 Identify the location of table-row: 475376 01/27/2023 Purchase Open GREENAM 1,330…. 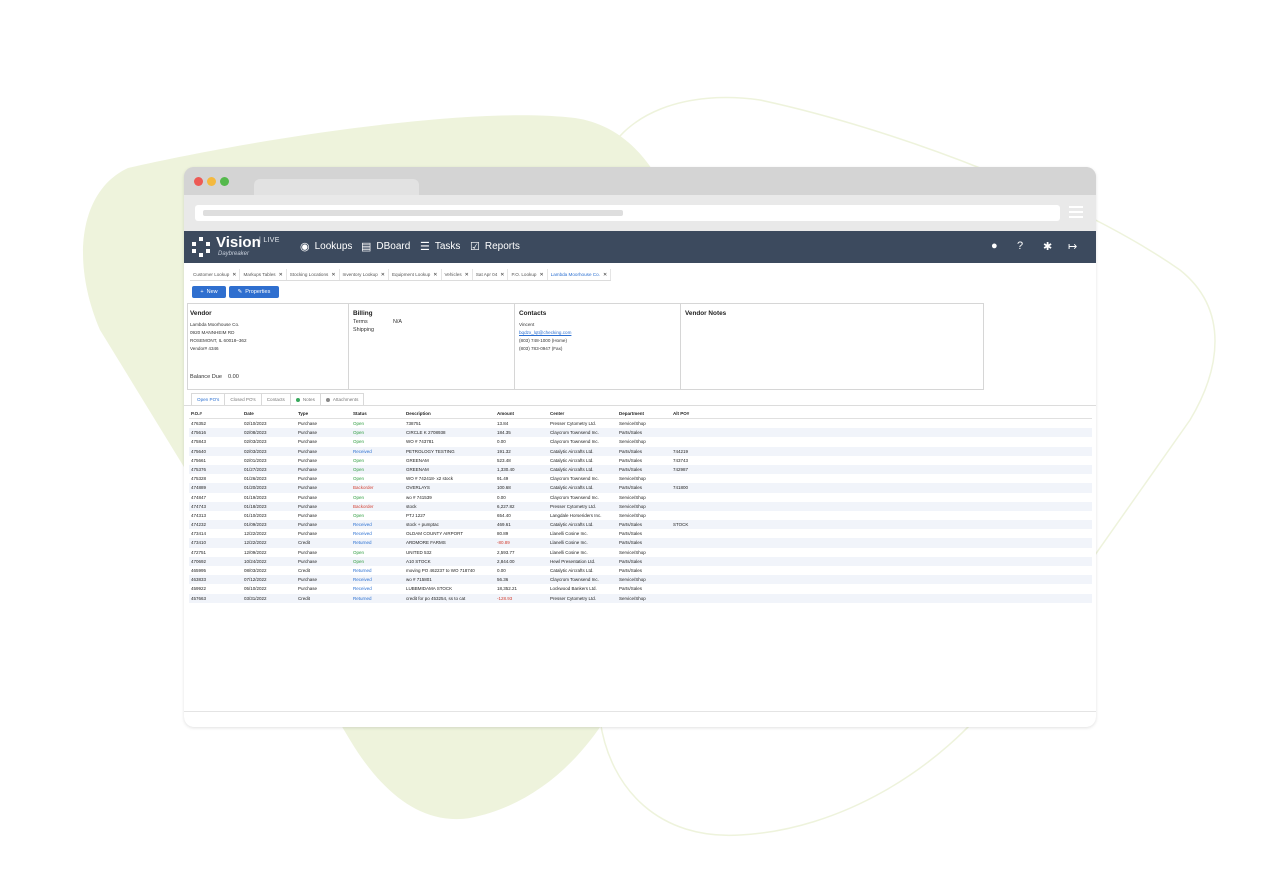
(640, 469).